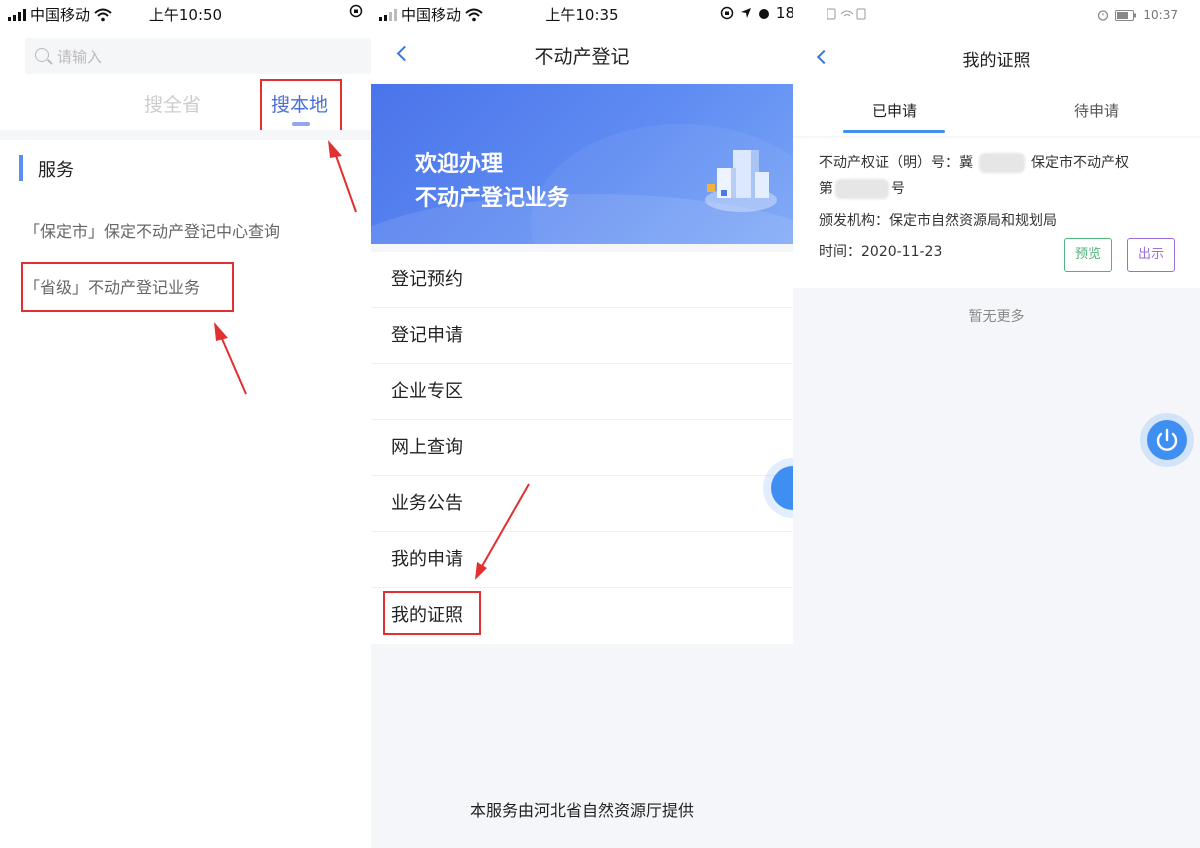  What do you see at coordinates (459, 164) in the screenshot?
I see `banner-line1: 欢迎办理` at bounding box center [459, 164].